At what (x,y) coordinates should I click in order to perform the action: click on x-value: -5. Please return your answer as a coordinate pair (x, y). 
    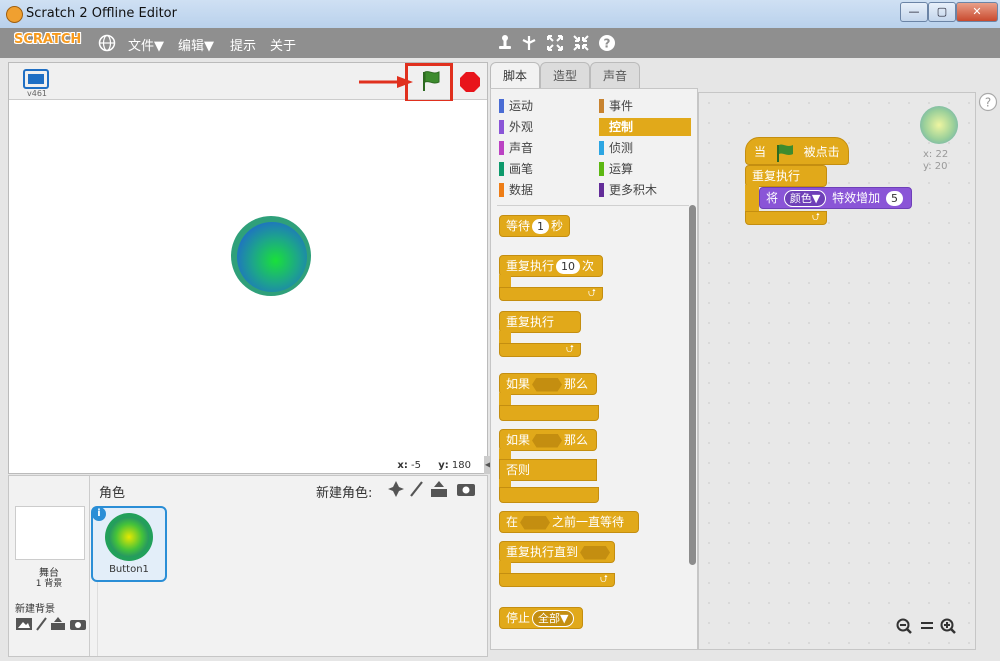
    Looking at the image, I should click on (416, 465).